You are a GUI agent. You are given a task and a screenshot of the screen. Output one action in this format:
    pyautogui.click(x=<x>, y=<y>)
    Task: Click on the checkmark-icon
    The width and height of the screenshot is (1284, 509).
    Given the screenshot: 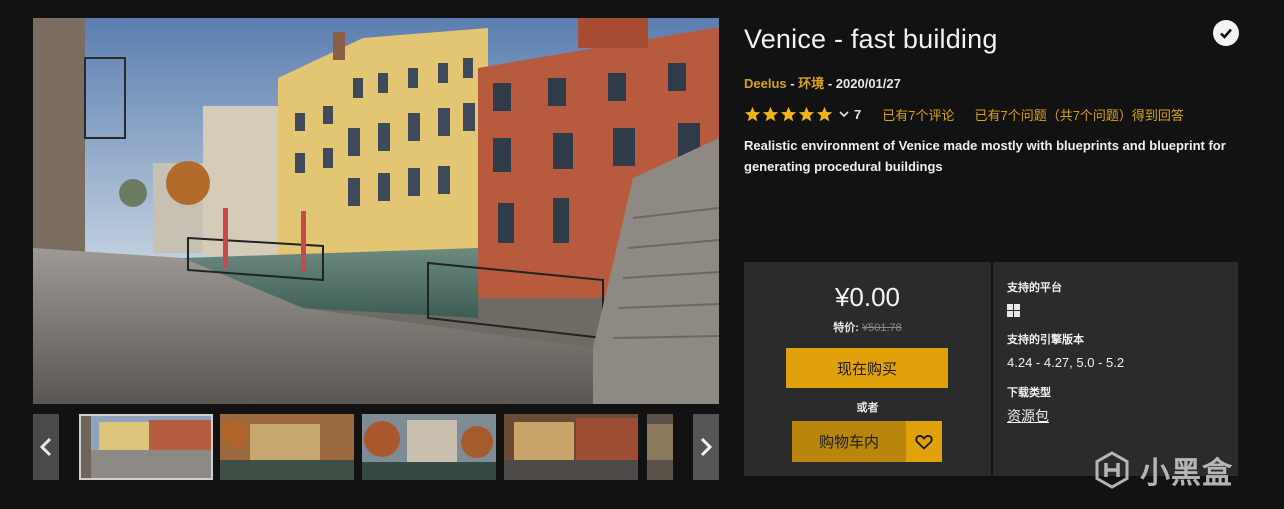 What is the action you would take?
    pyautogui.click(x=1226, y=33)
    